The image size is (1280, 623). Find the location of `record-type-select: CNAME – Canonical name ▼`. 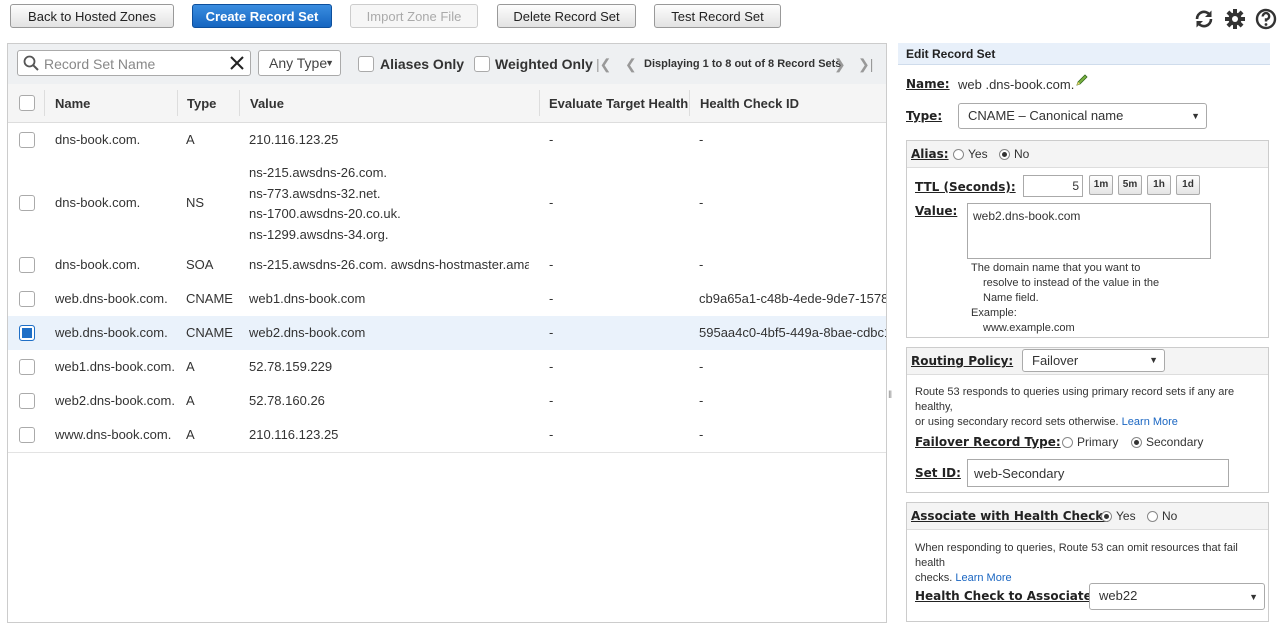

record-type-select: CNAME – Canonical name ▼ is located at coordinates (1082, 116).